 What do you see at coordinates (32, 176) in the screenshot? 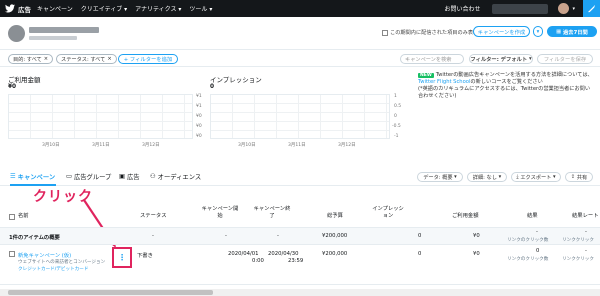
I see `tab-campaigns: ☰ キャンペーン` at bounding box center [32, 176].